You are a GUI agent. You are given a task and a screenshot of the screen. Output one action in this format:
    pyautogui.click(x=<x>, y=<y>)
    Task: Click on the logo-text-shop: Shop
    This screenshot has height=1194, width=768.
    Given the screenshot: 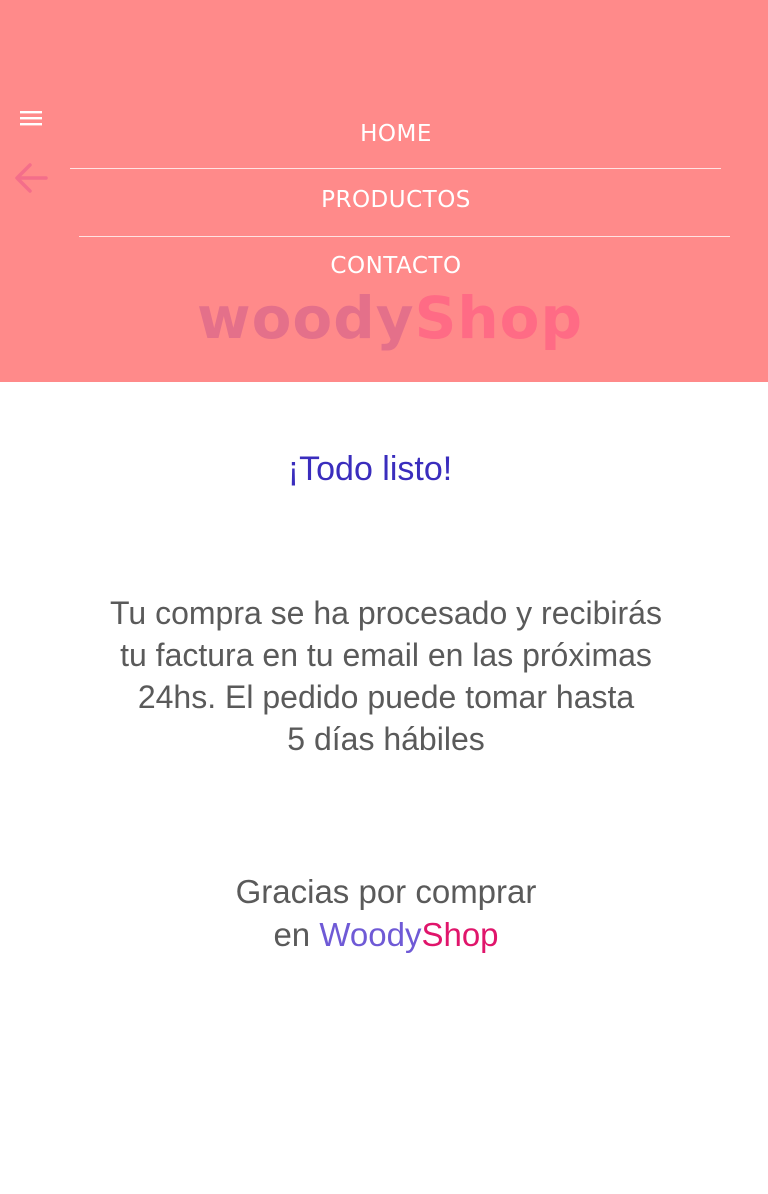 What is the action you would take?
    pyautogui.click(x=499, y=318)
    